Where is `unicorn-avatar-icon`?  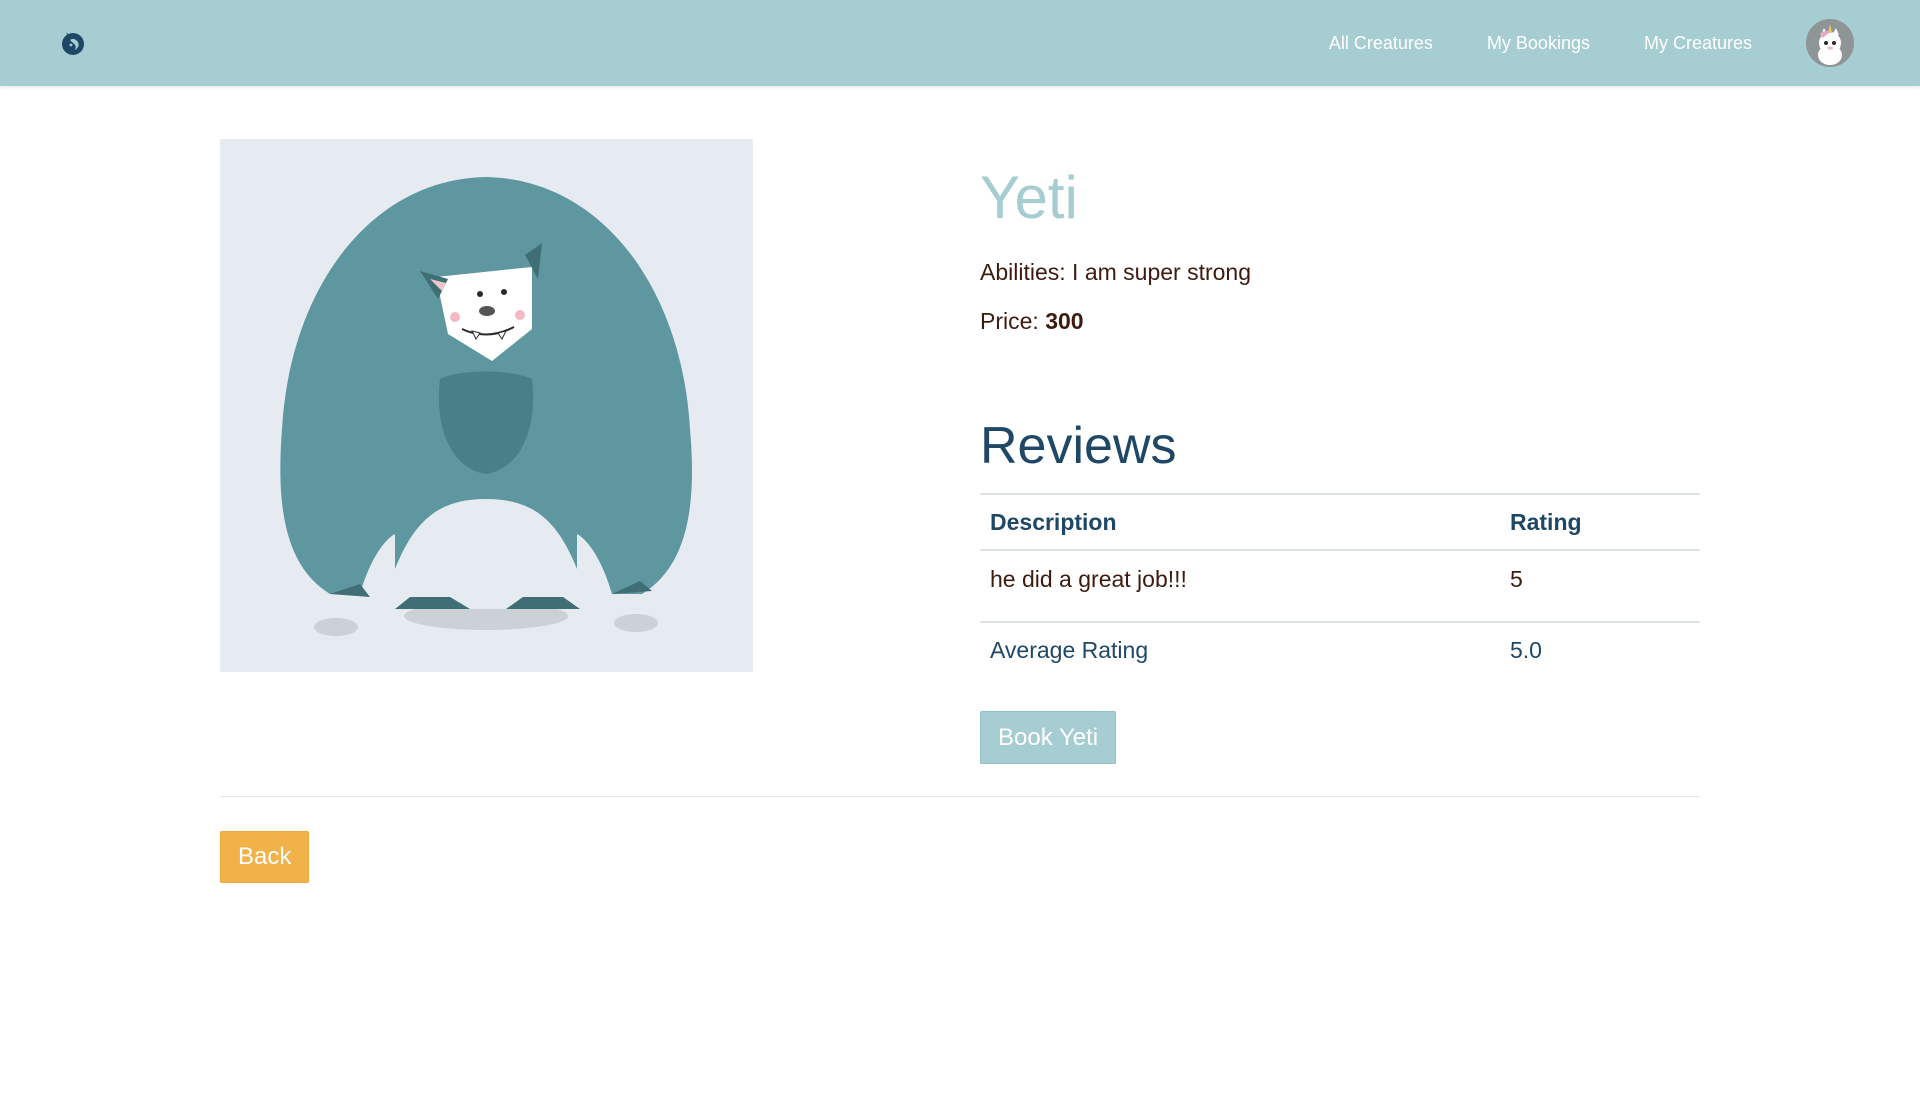
unicorn-avatar-icon is located at coordinates (1830, 43).